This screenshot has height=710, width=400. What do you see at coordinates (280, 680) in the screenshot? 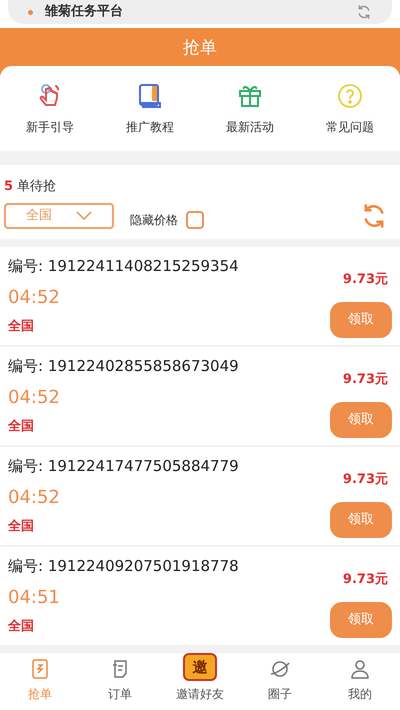
I see `tab: 圈子` at bounding box center [280, 680].